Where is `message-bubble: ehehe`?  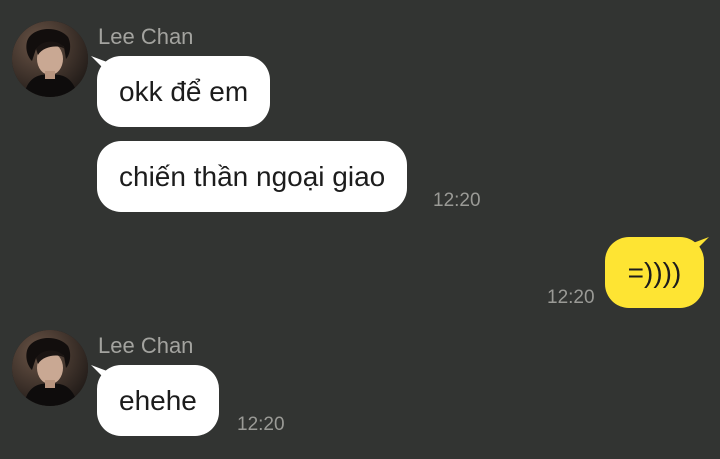 message-bubble: ehehe is located at coordinates (158, 400).